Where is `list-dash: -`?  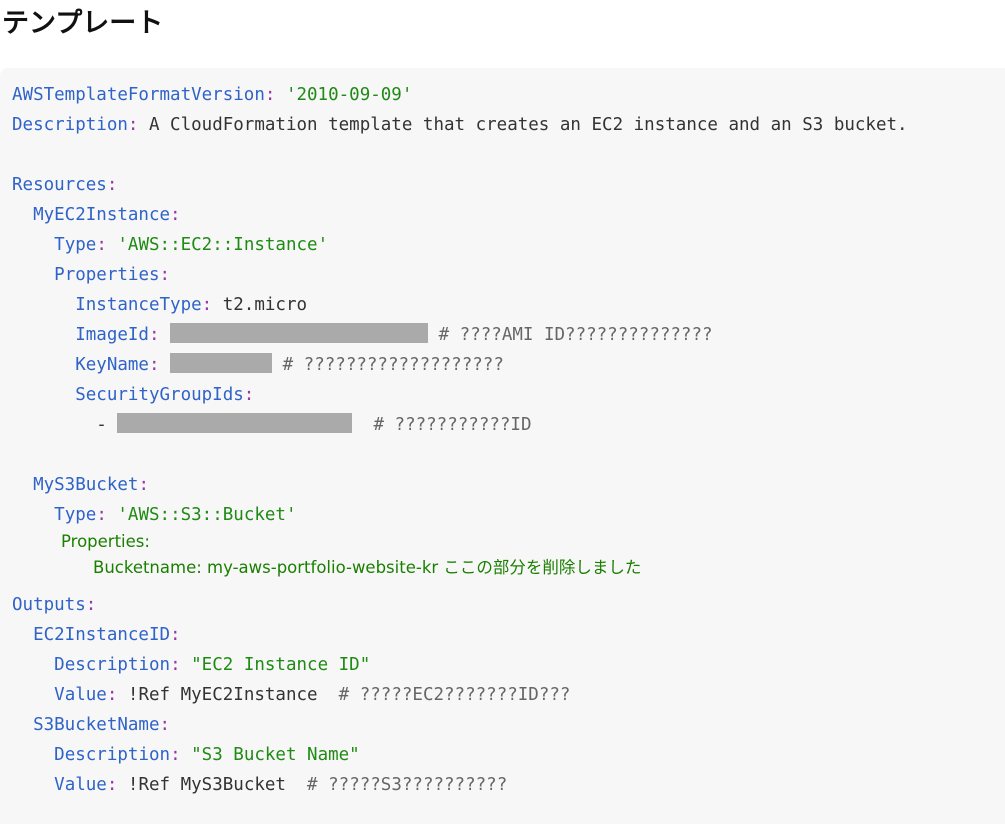 list-dash: - is located at coordinates (101, 425).